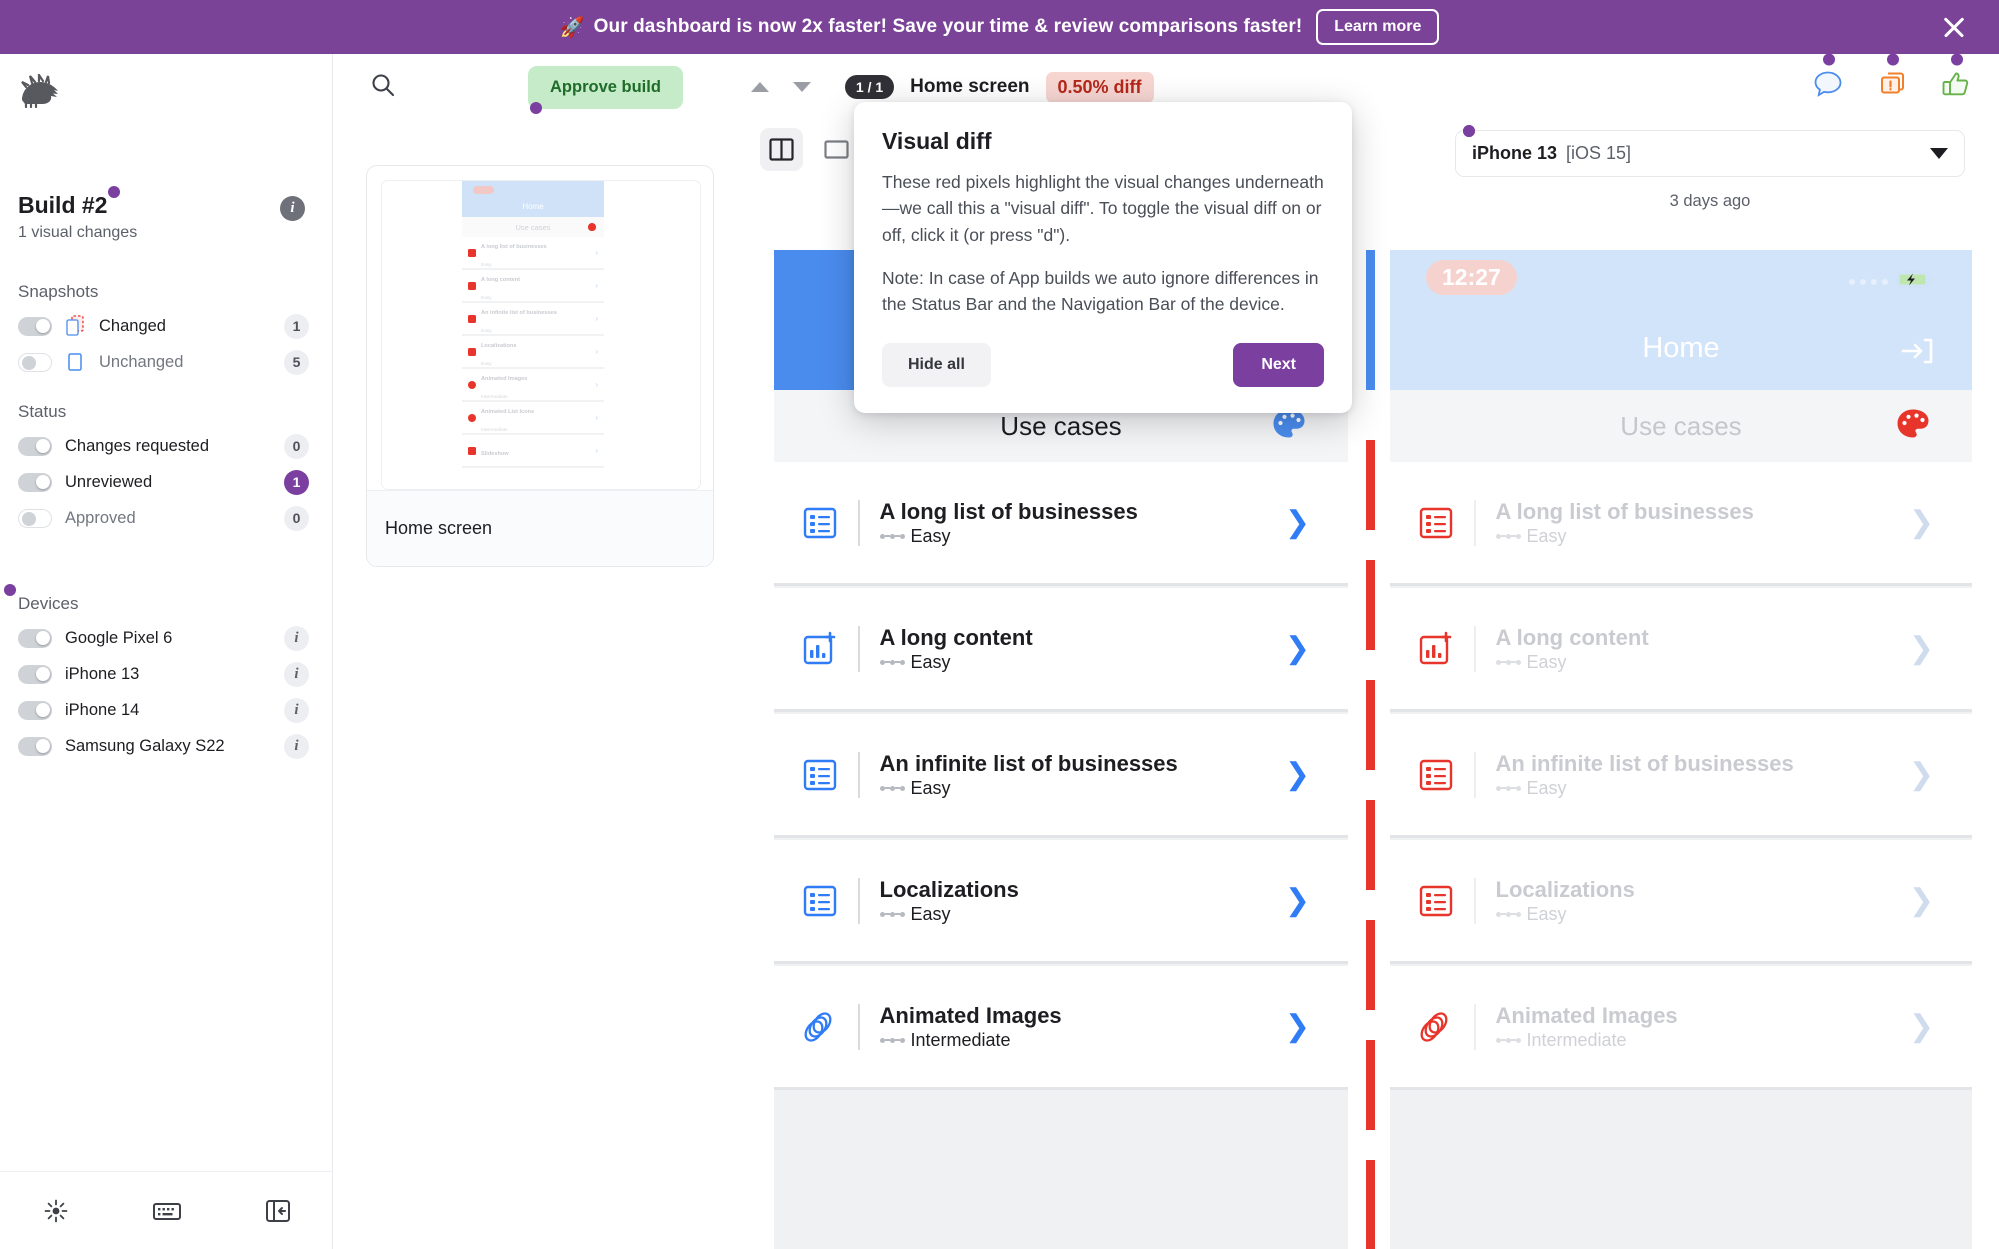 This screenshot has height=1249, width=1999. Describe the element at coordinates (1710, 201) in the screenshot. I see `device-timestamp: 3 days ago` at that location.